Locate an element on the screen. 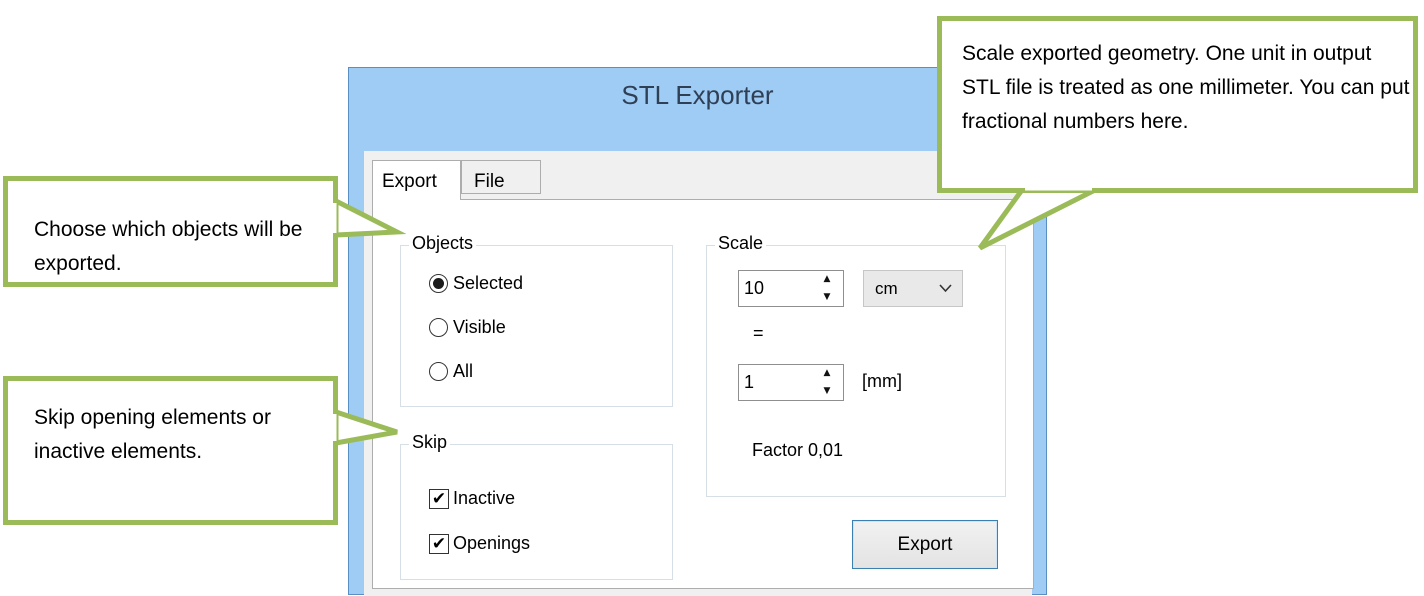 This screenshot has width=1424, height=596. objects-group: Objects Selected Visible All is located at coordinates (536, 320).